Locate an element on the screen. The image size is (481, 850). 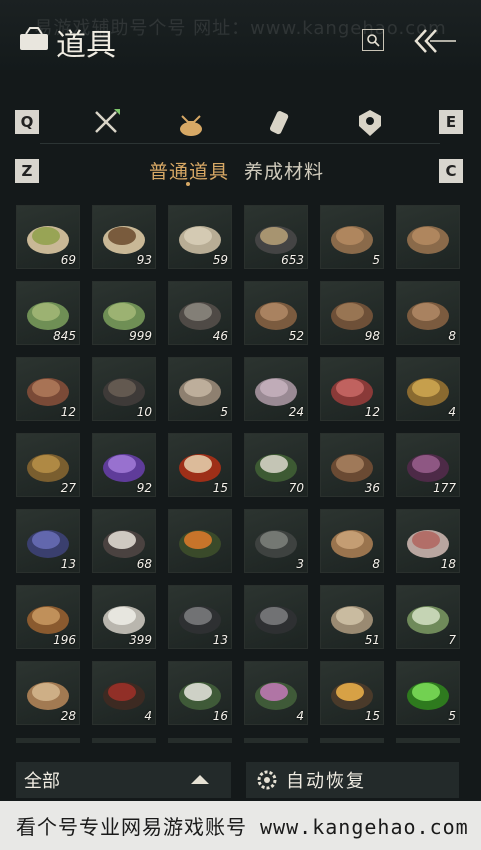
item-slot: 36 is located at coordinates (352, 465).